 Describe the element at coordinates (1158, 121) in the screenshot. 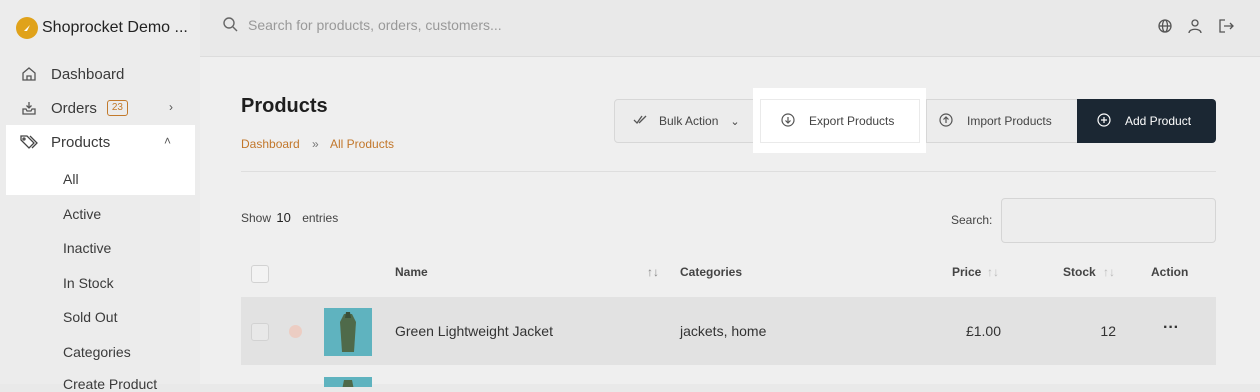

I see `add-product-label: Add Product` at that location.